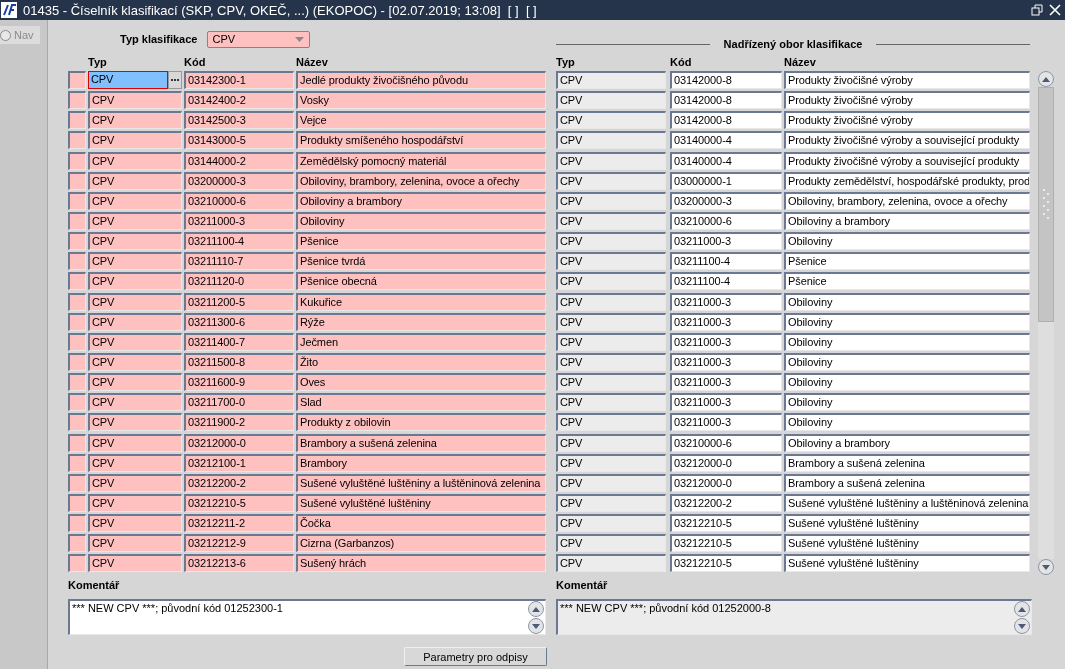 This screenshot has height=669, width=1065. Describe the element at coordinates (421, 301) in the screenshot. I see `name-field: Kukuřice` at that location.